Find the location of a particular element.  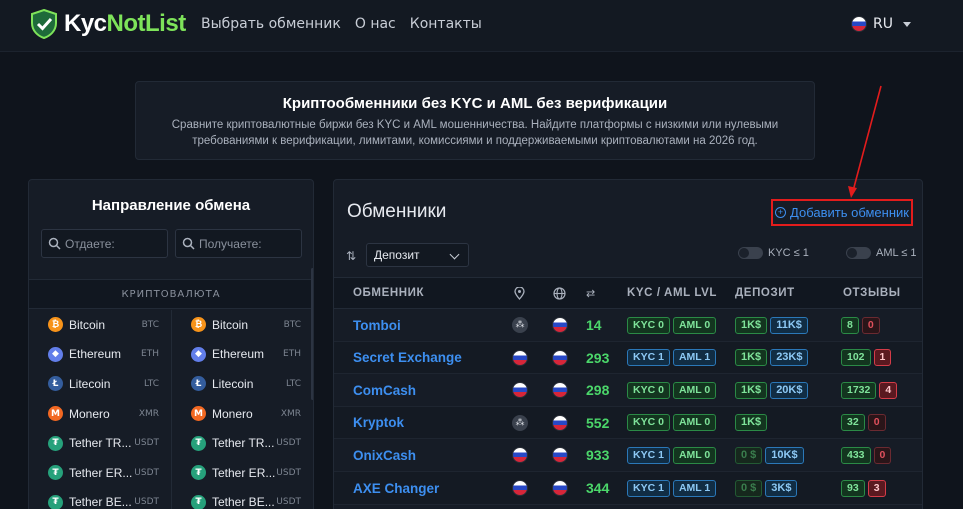

exchanger-name-link: ComCash is located at coordinates (384, 390).